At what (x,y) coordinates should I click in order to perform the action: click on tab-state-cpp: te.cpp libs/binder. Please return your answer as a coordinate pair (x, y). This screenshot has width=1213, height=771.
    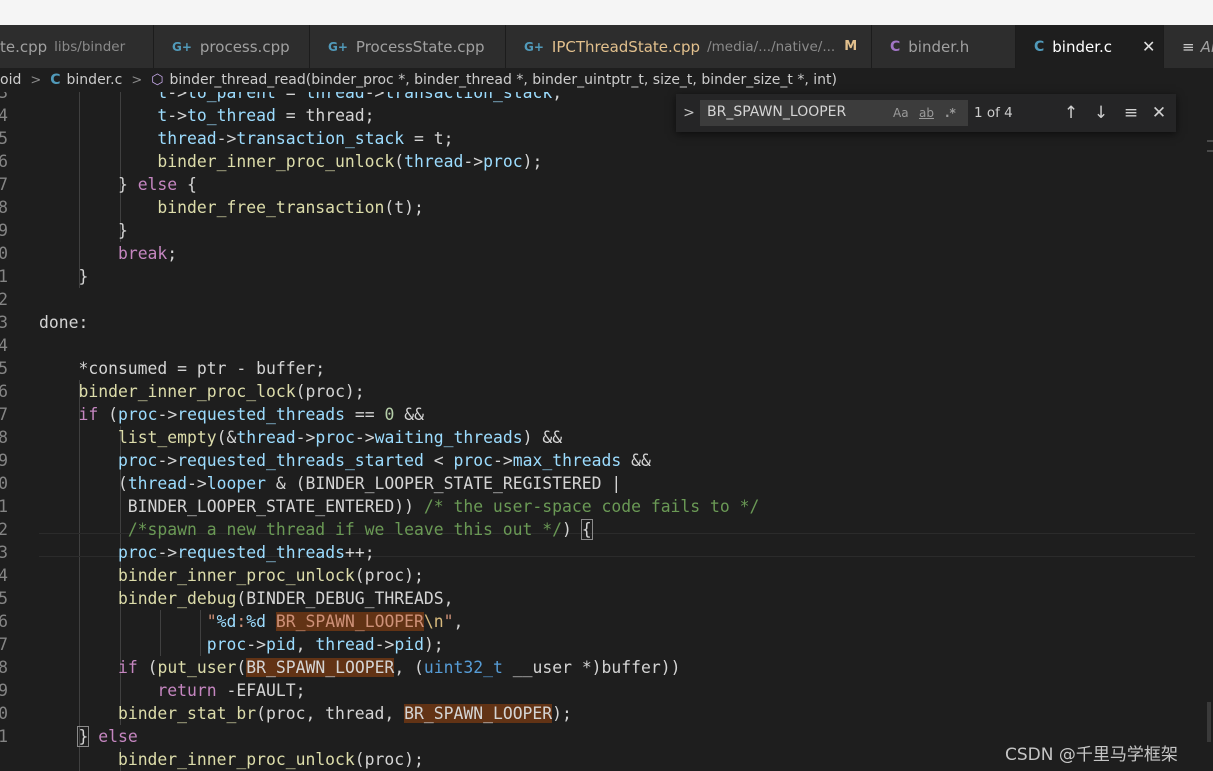
    Looking at the image, I should click on (77, 46).